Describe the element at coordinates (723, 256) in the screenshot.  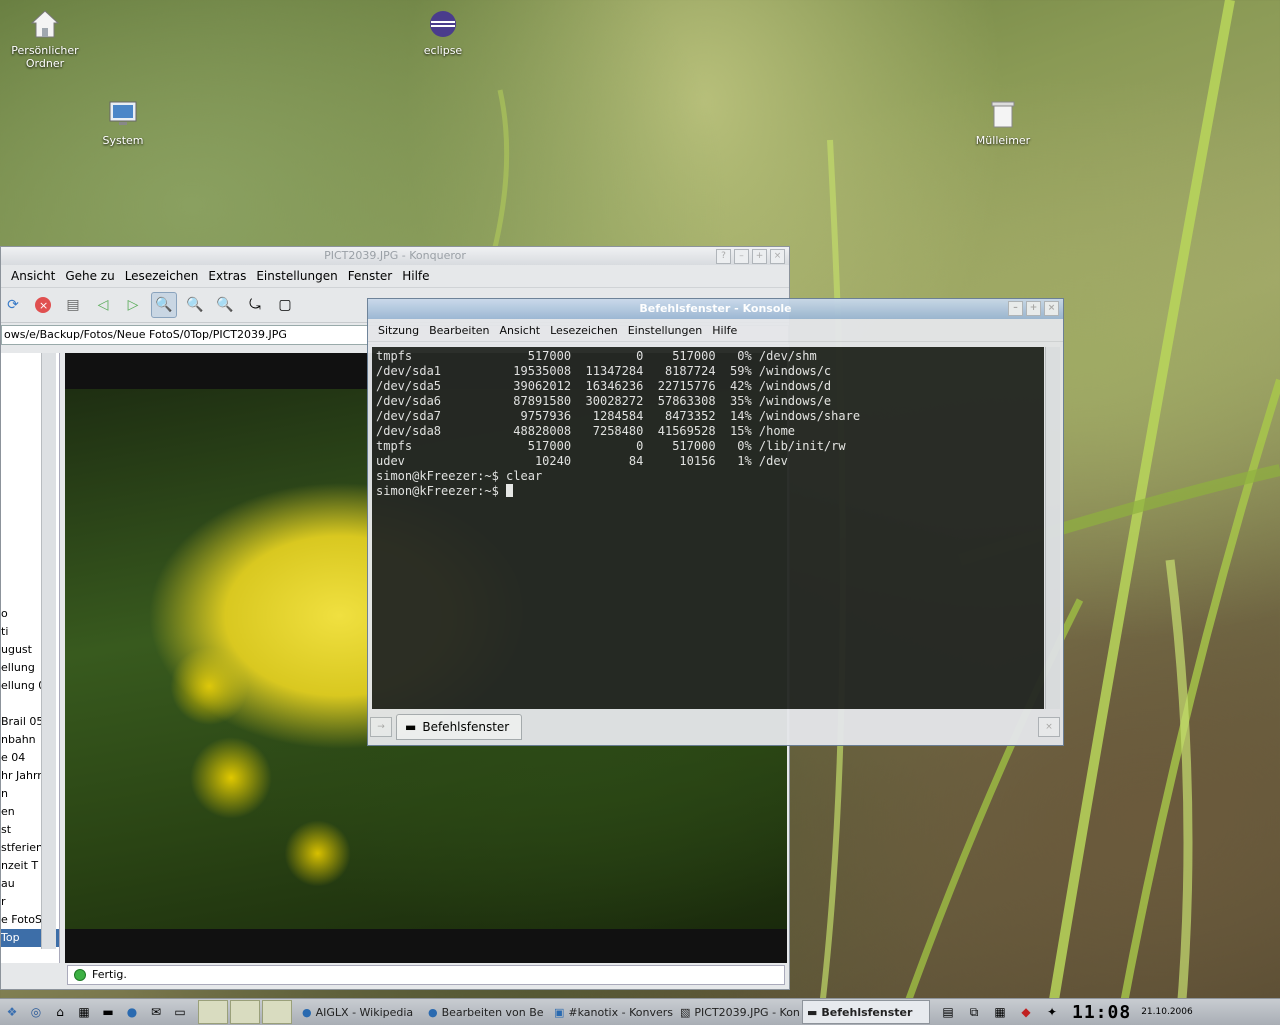
I see `help-button: ?` at that location.